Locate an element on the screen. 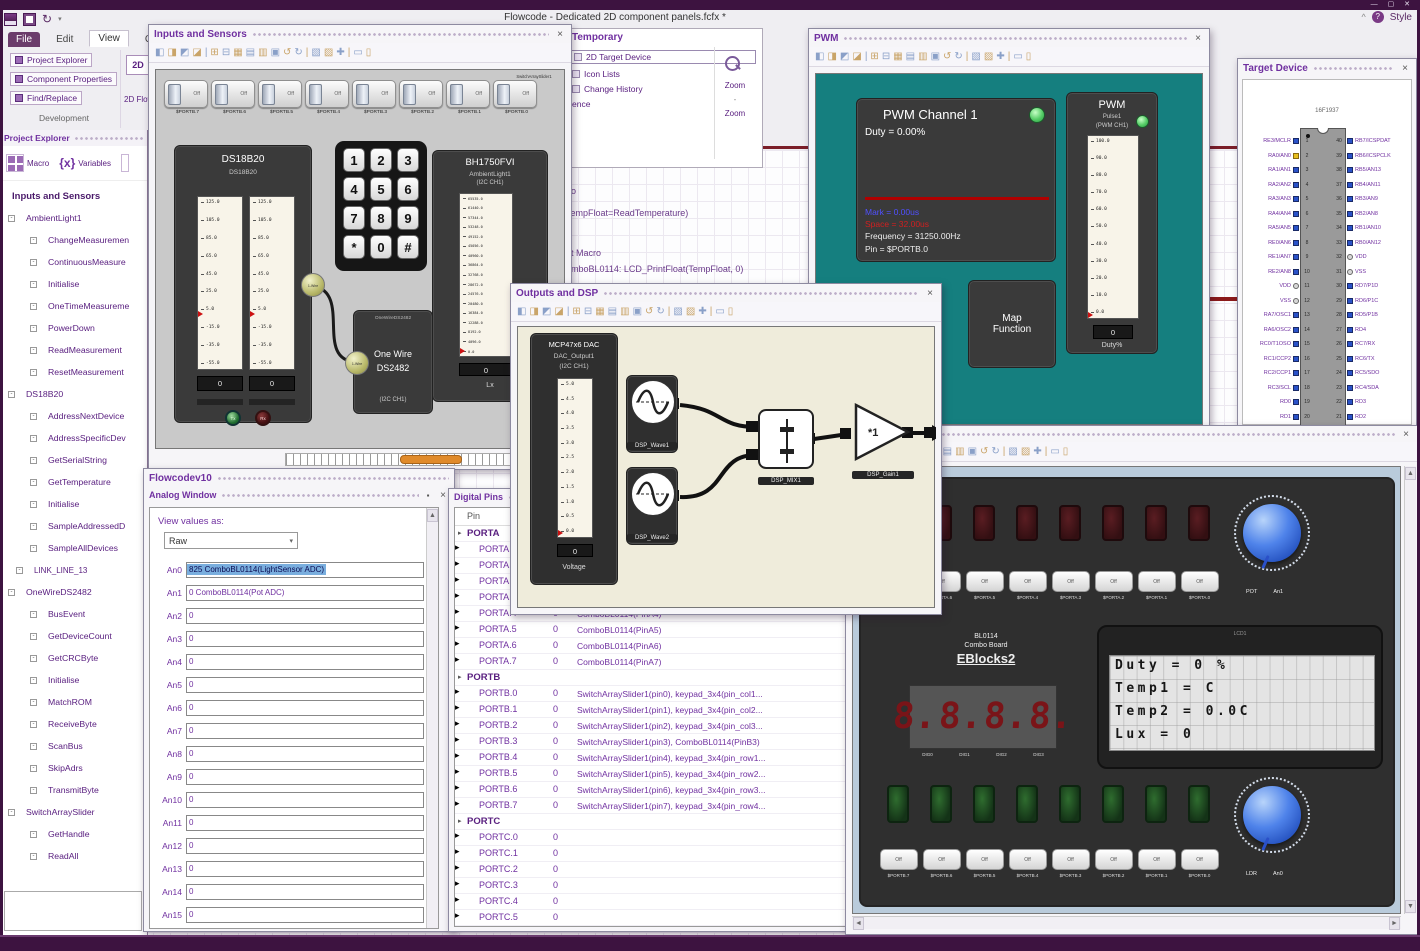 This screenshot has height=951, width=1420. keypad-key: 0 is located at coordinates (381, 247).